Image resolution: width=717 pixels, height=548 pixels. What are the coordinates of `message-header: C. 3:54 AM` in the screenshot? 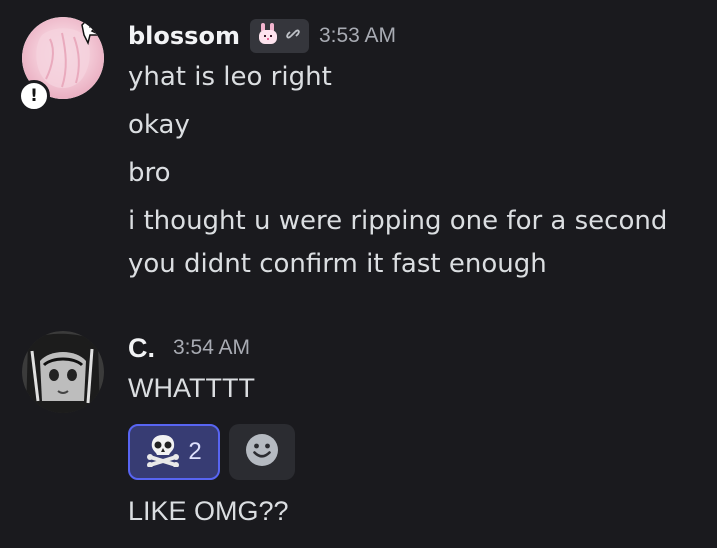 It's located at (189, 348).